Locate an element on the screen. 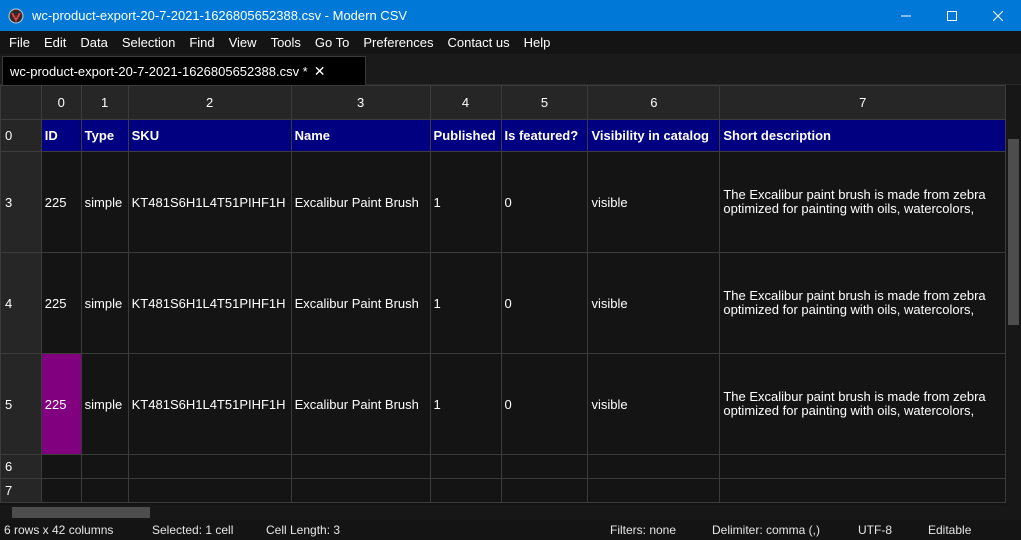  cell-id-selected: 225 is located at coordinates (61, 404).